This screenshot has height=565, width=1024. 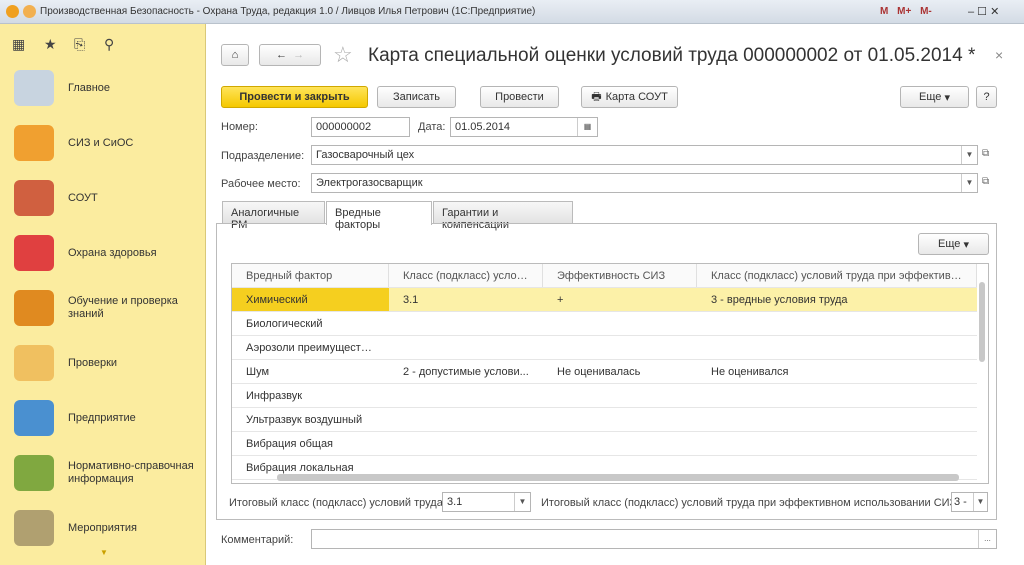 I want to click on total-class-siz-select: 3 - ▼, so click(x=969, y=502).